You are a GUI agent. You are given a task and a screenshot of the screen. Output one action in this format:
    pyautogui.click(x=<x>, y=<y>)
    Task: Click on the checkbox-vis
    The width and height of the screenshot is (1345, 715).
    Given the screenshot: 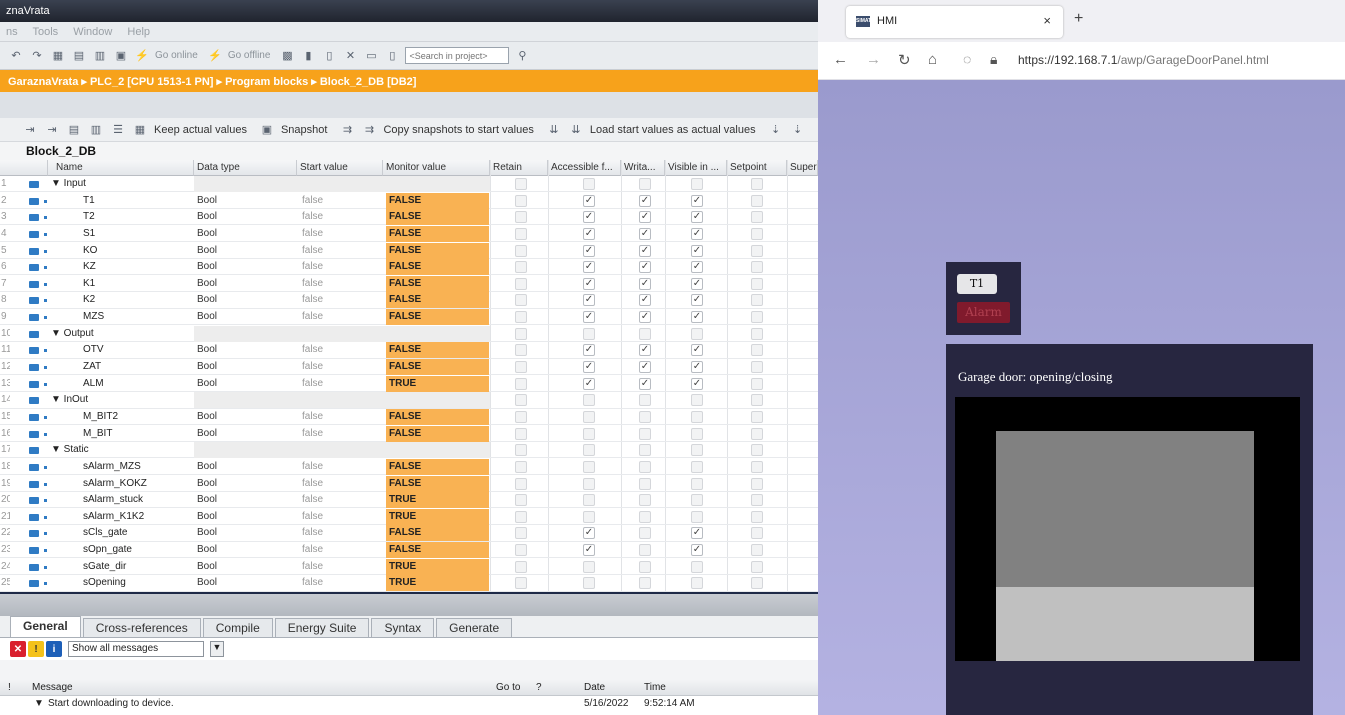 What is the action you would take?
    pyautogui.click(x=697, y=433)
    